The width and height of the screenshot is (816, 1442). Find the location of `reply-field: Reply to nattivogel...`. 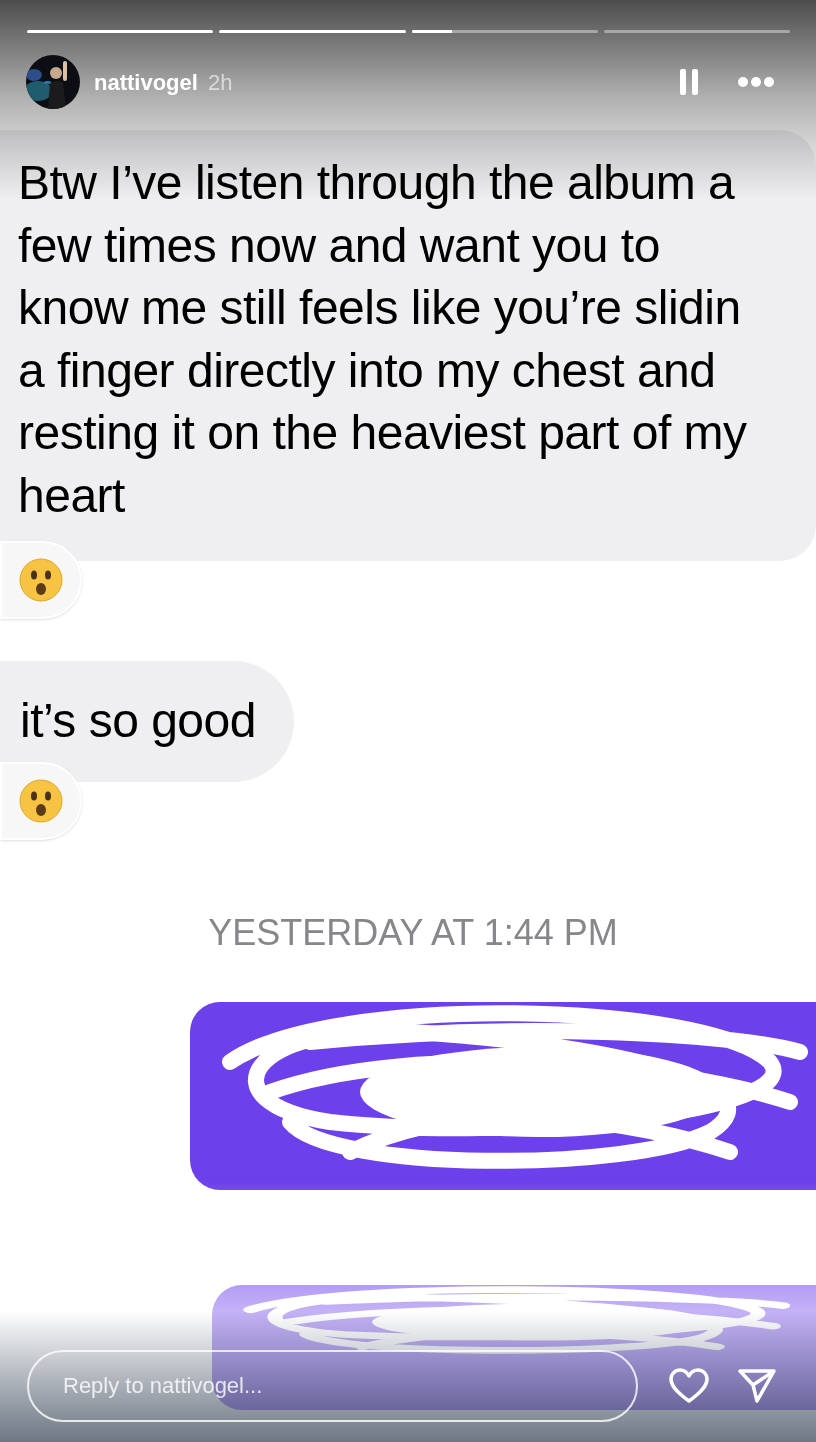

reply-field: Reply to nattivogel... is located at coordinates (332, 1386).